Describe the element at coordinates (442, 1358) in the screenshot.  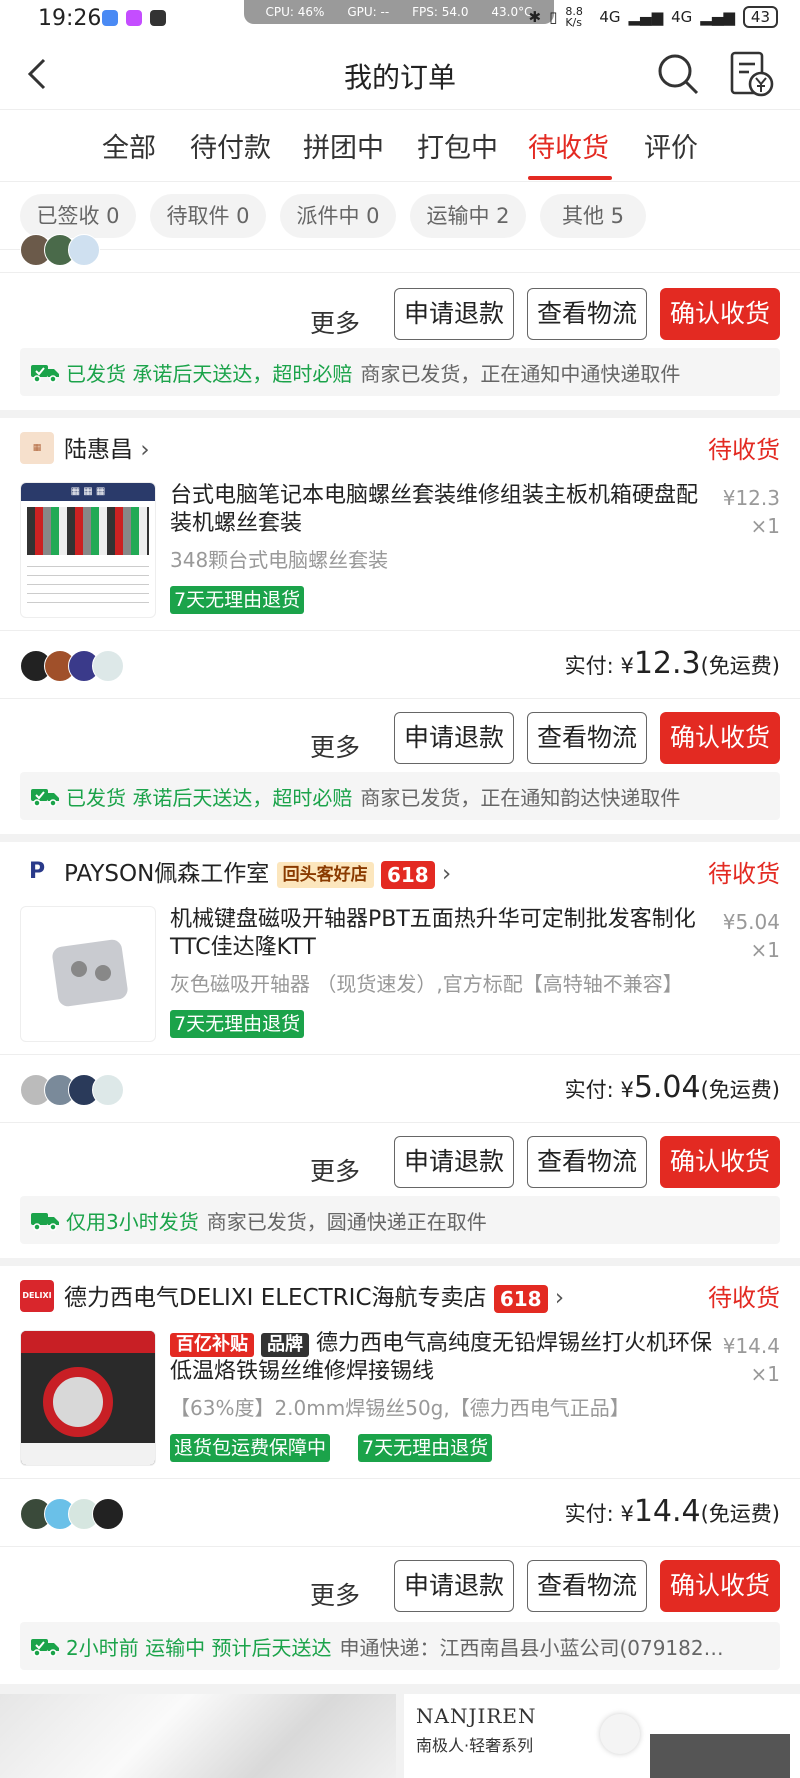
I see `product-title: 百亿补贴 品牌 德力西电气高纯度无铅焊锡丝打火机环保低温烙铁锡丝维修焊接锡线` at that location.